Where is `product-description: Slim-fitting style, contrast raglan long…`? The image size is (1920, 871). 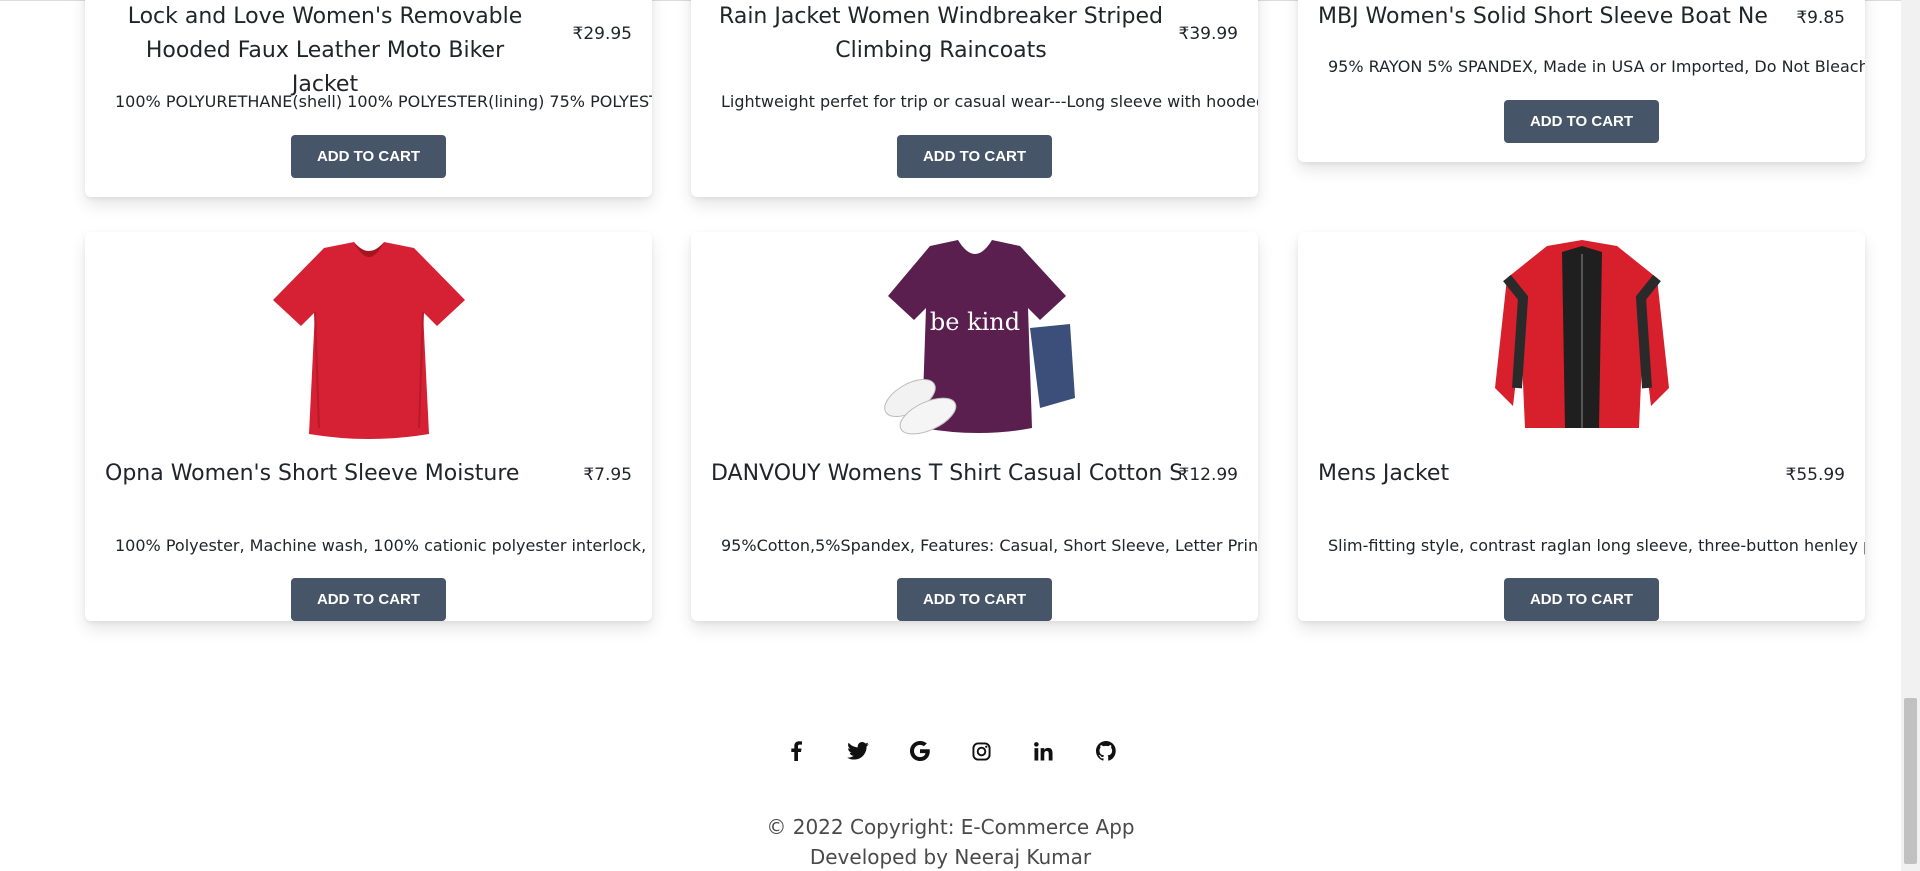
product-description: Slim-fitting style, contrast raglan long… is located at coordinates (1596, 545).